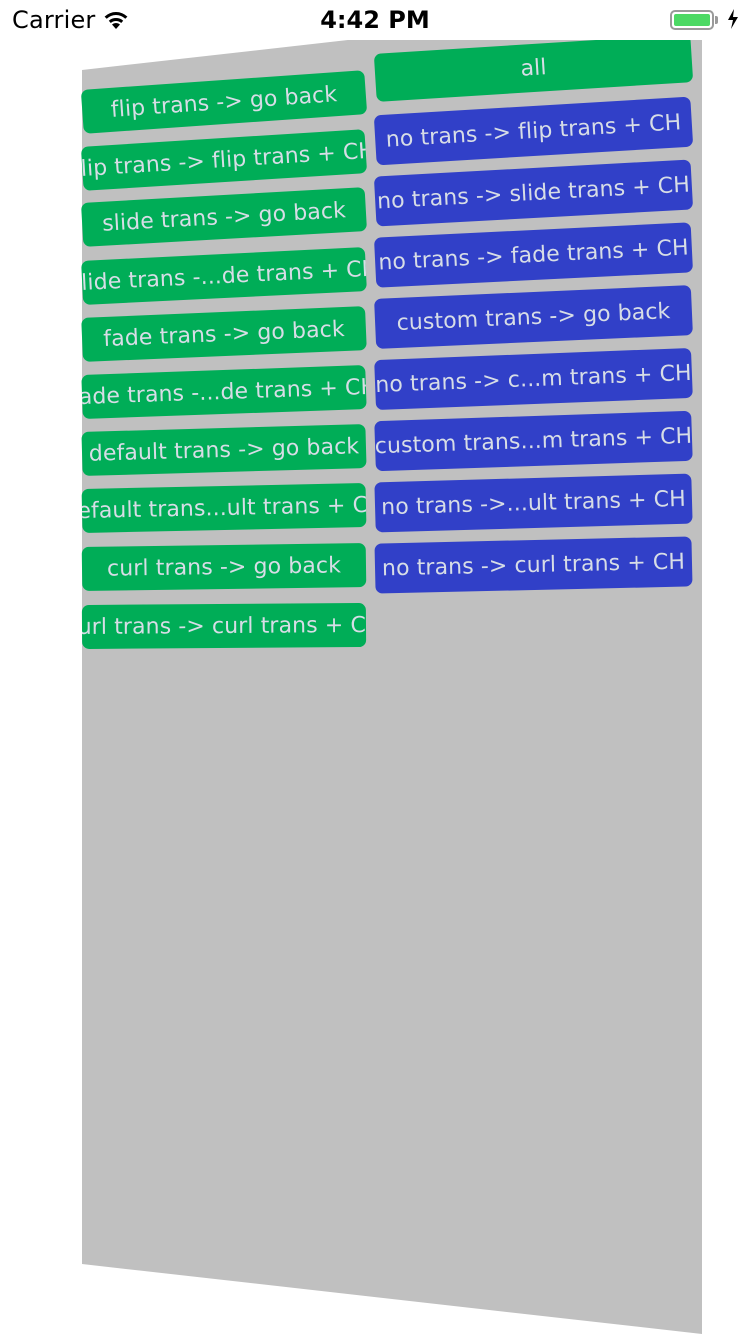 Image resolution: width=750 pixels, height=1334 pixels. What do you see at coordinates (224, 626) in the screenshot?
I see `button-curl-trans-curl-trans-ch: curl trans -> curl trans + CH` at bounding box center [224, 626].